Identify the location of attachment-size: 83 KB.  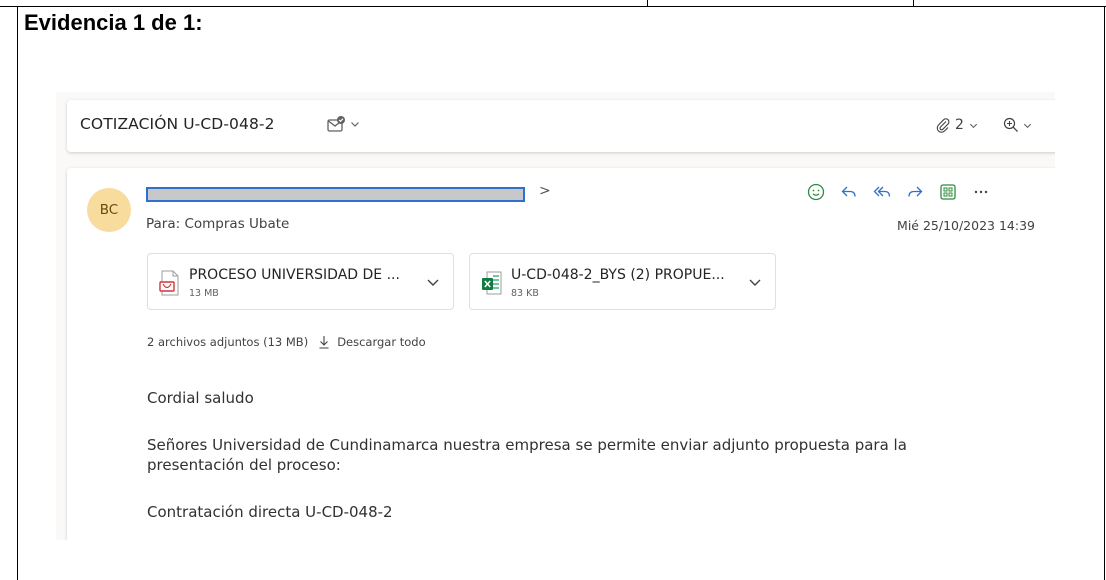
(525, 293).